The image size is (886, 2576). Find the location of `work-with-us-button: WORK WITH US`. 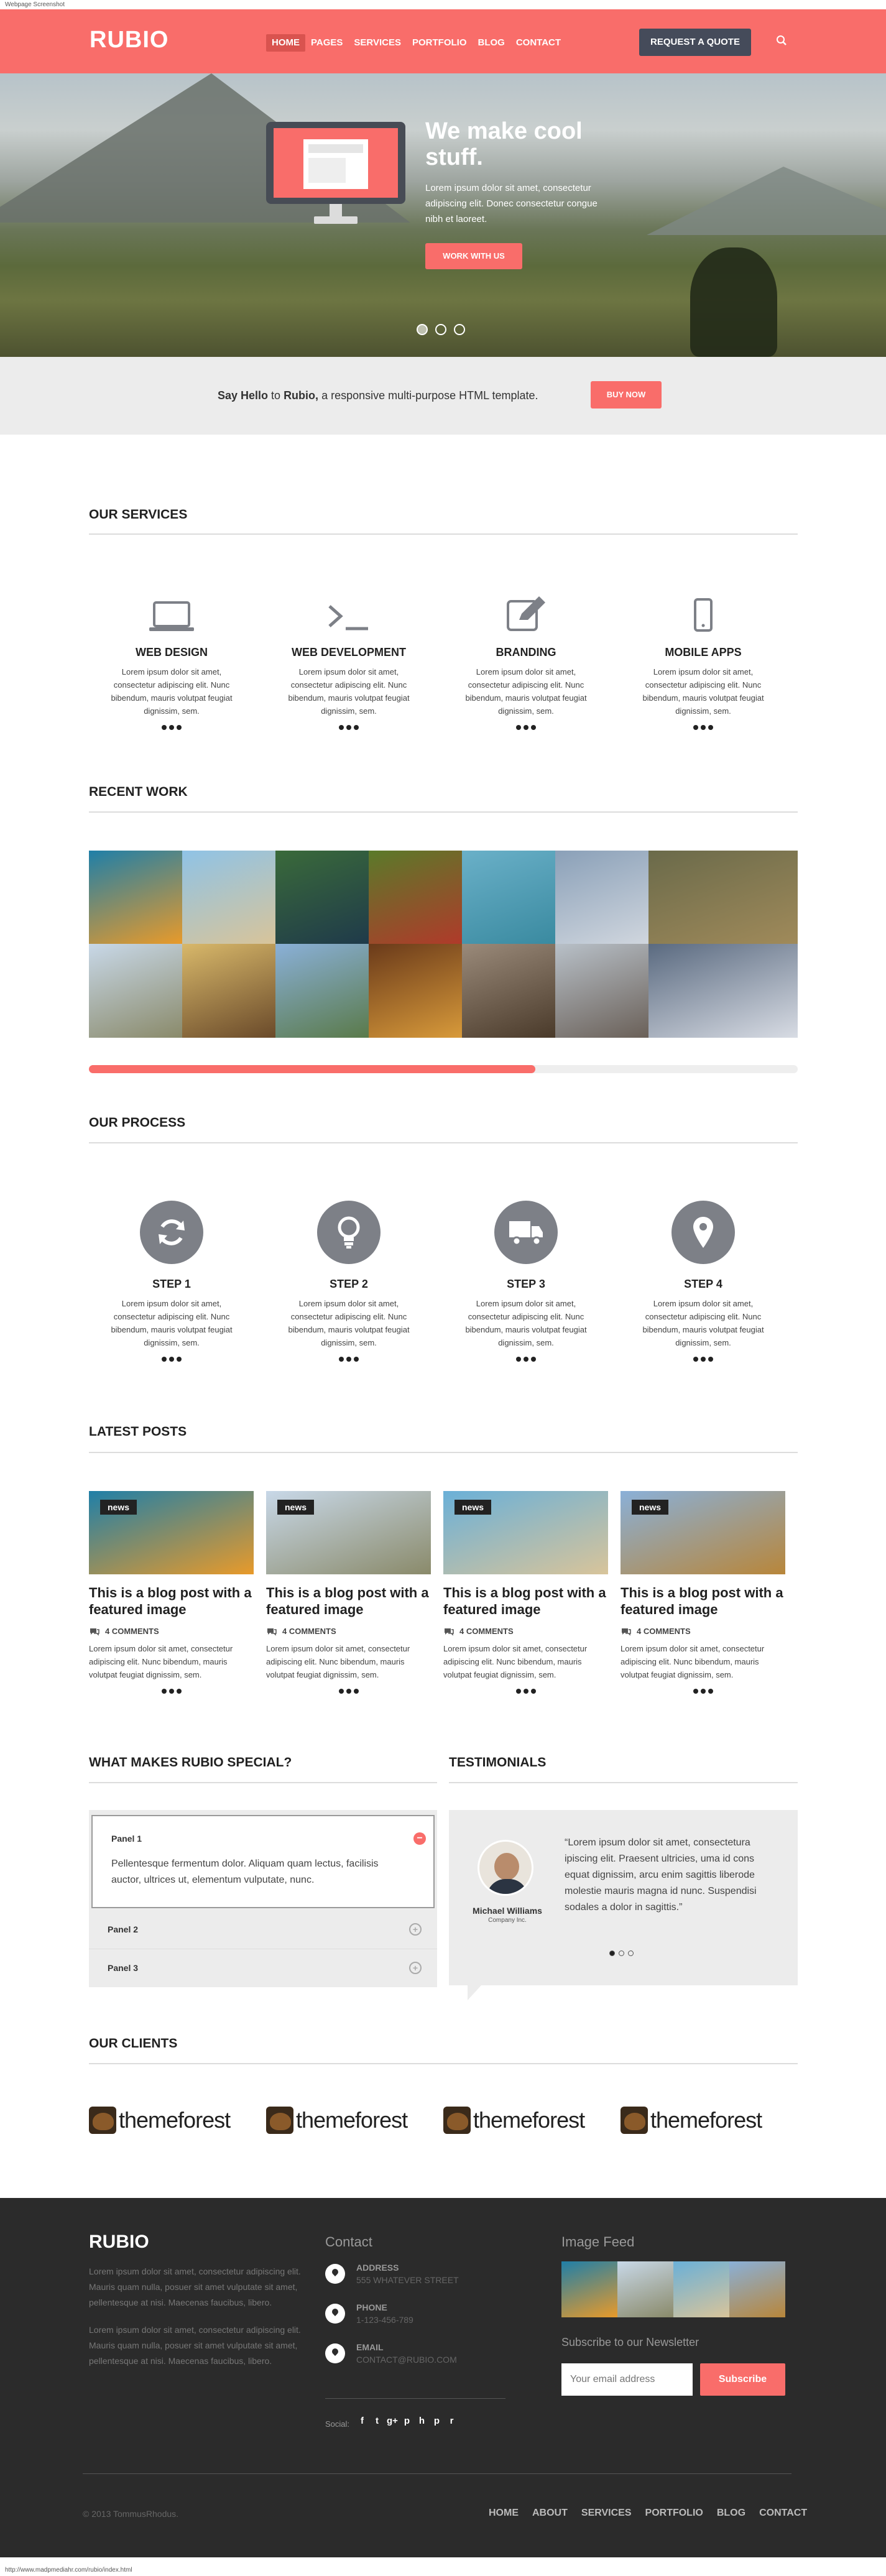

work-with-us-button: WORK WITH US is located at coordinates (473, 256).